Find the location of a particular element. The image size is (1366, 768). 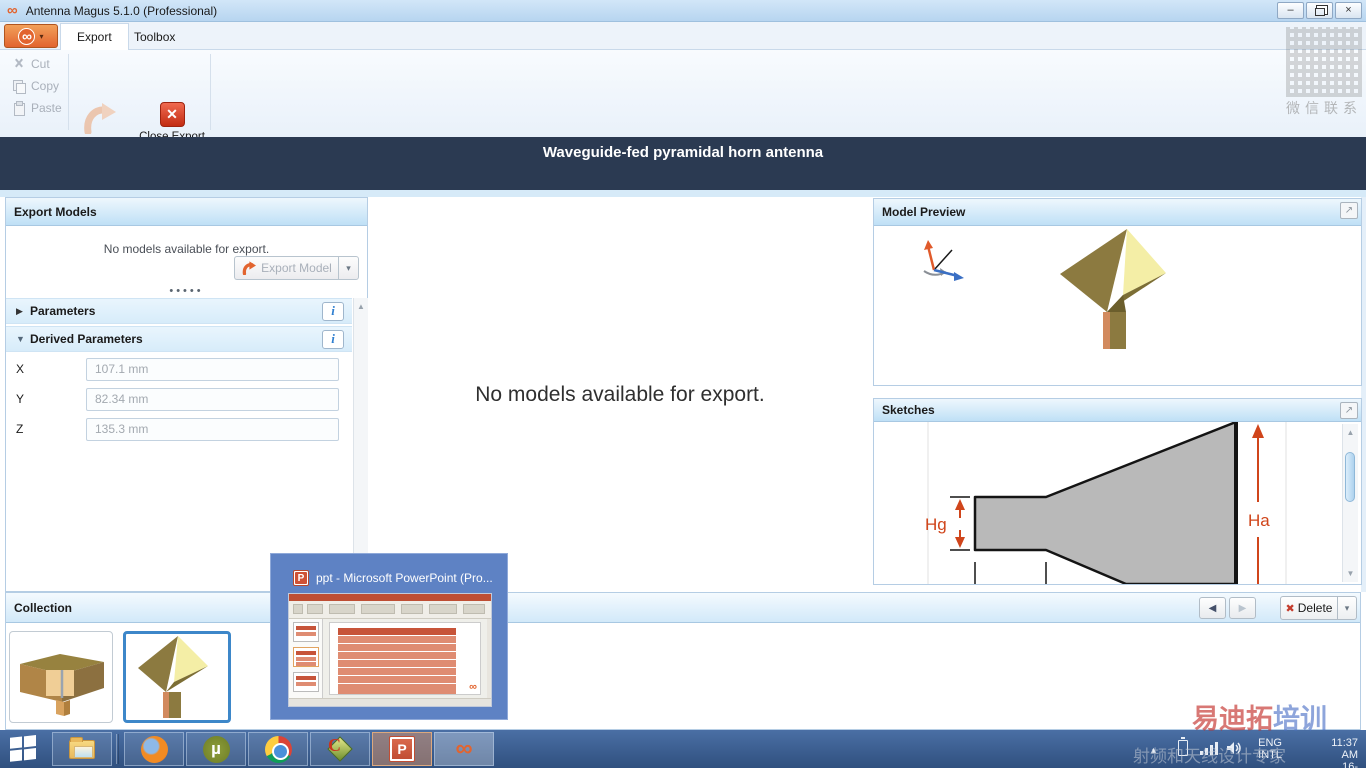

export-model-button-icon is located at coordinates (249, 268).